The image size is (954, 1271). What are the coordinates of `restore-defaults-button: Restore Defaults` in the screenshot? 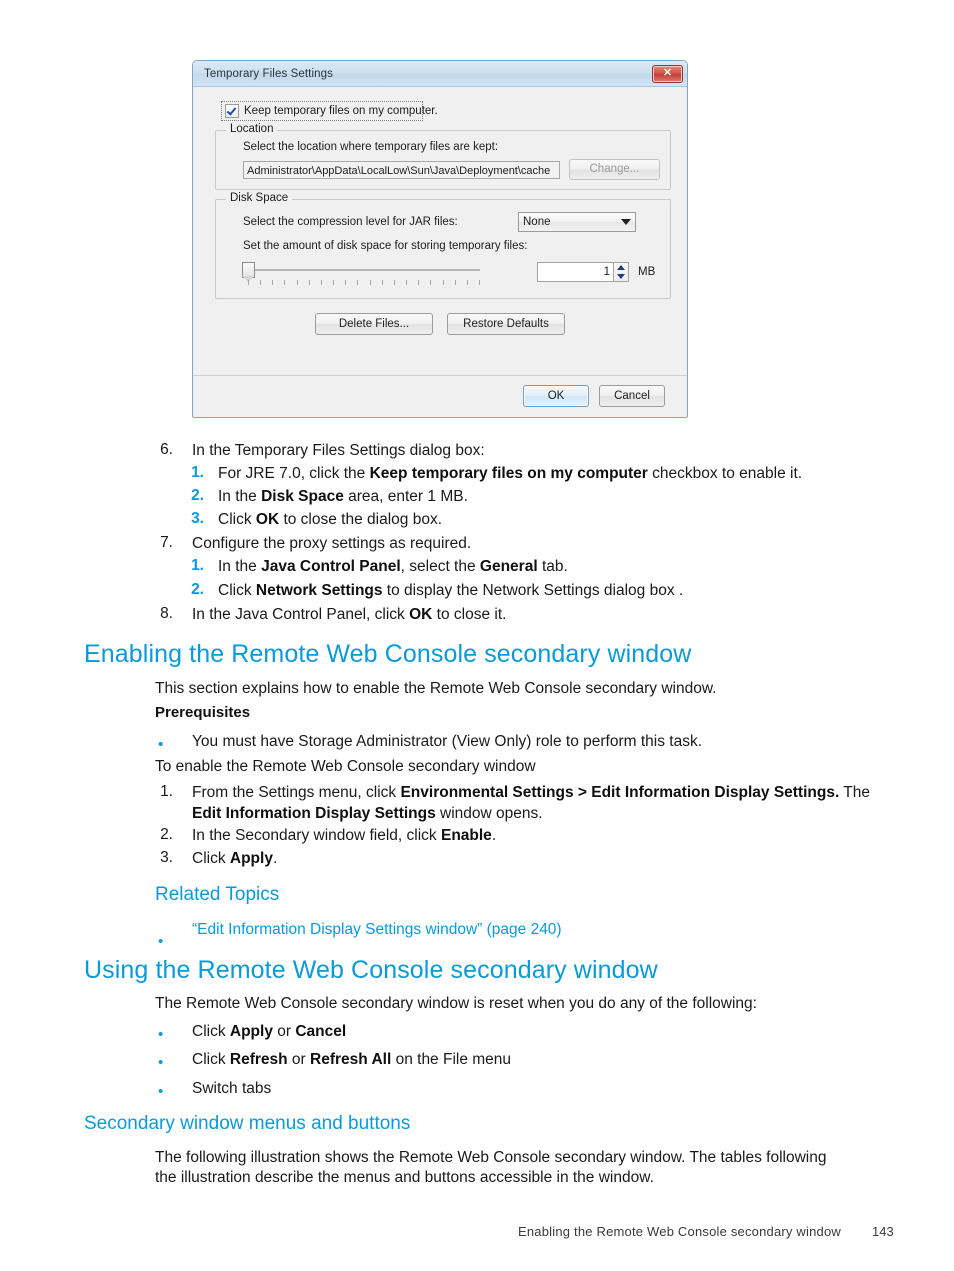 It's located at (506, 324).